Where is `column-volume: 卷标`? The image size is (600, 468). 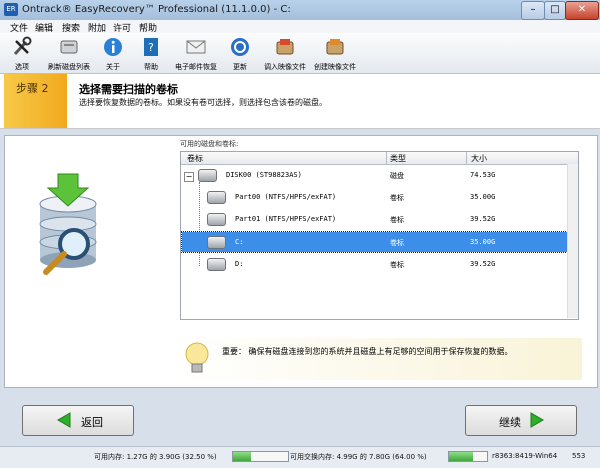 column-volume: 卷标 is located at coordinates (195, 158).